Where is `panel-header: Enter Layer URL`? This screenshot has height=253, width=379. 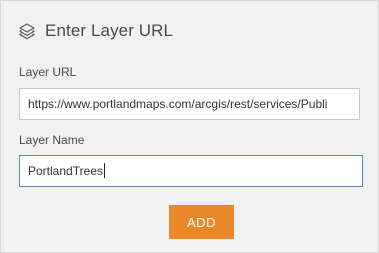 panel-header: Enter Layer URL is located at coordinates (95, 31).